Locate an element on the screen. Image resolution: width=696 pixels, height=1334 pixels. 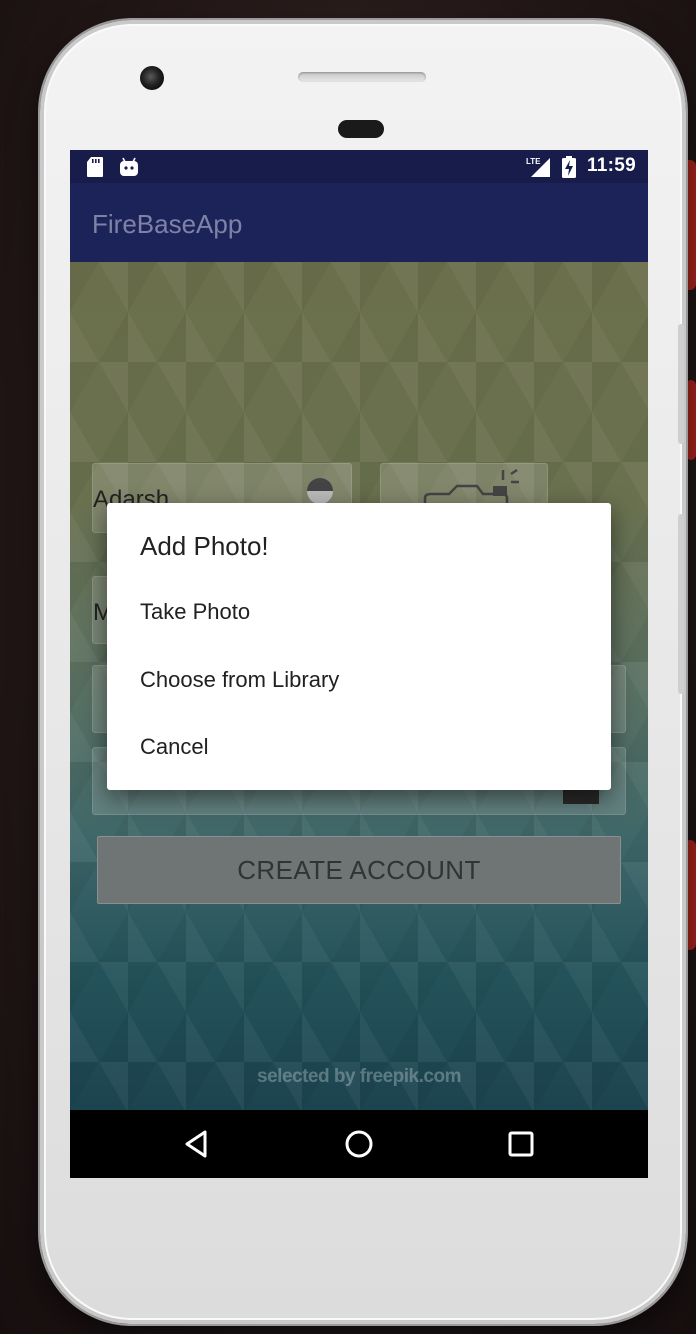
app-bar: FireBaseApp is located at coordinates (359, 222).